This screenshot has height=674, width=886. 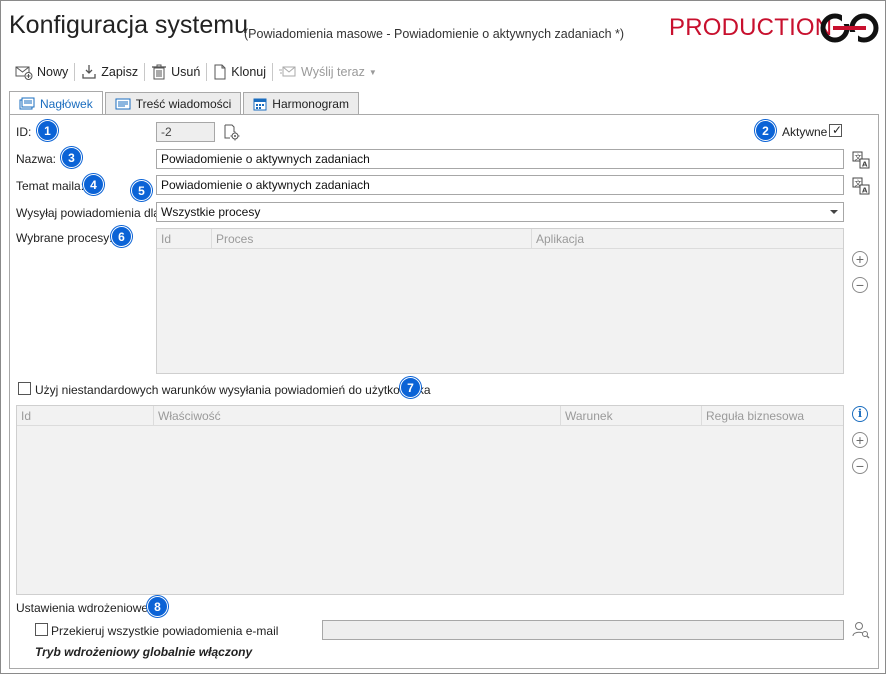 What do you see at coordinates (120, 72) in the screenshot?
I see `save-button-label: Zapisz` at bounding box center [120, 72].